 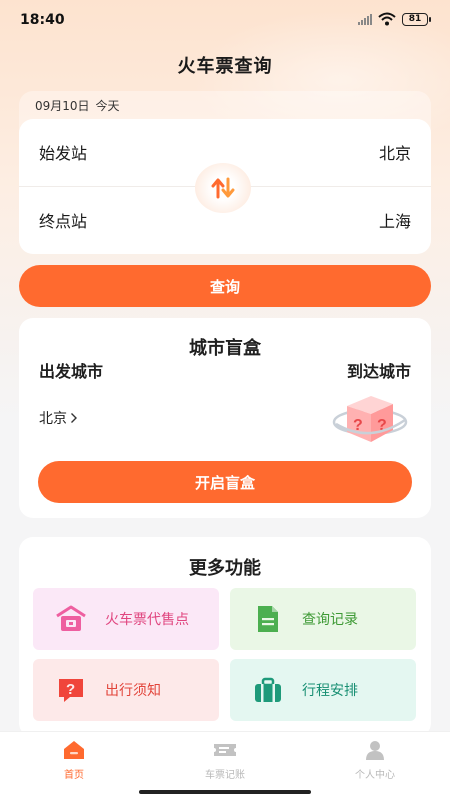 I want to click on date-selector: 09月10日 今天, so click(x=77, y=105).